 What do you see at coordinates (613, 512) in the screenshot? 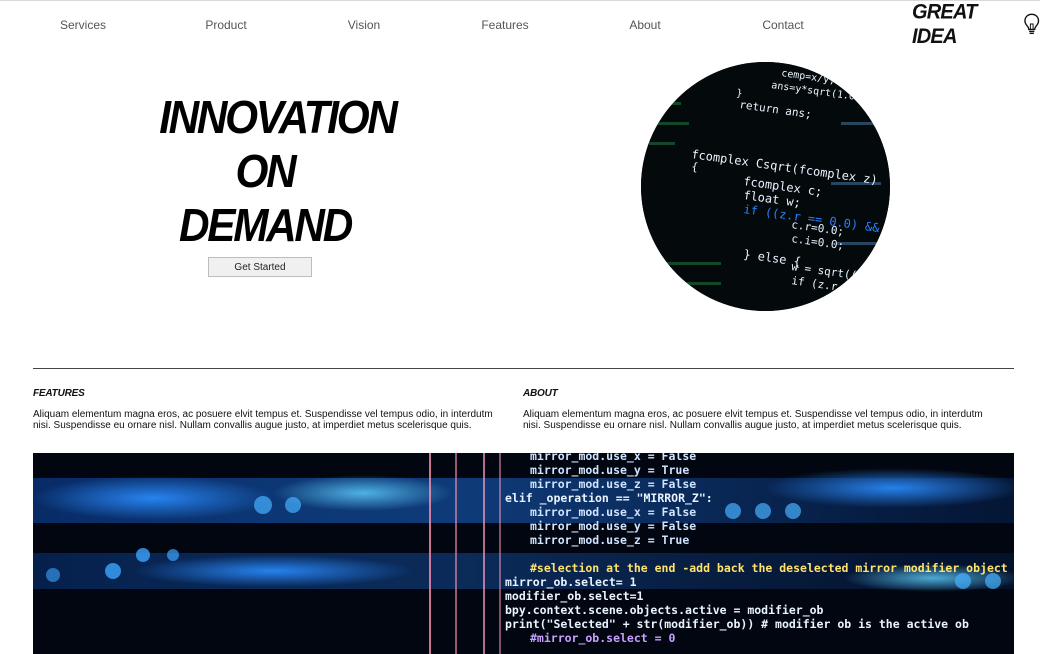
I see `banner-code-line: mirror_mod.use_x = False` at bounding box center [613, 512].